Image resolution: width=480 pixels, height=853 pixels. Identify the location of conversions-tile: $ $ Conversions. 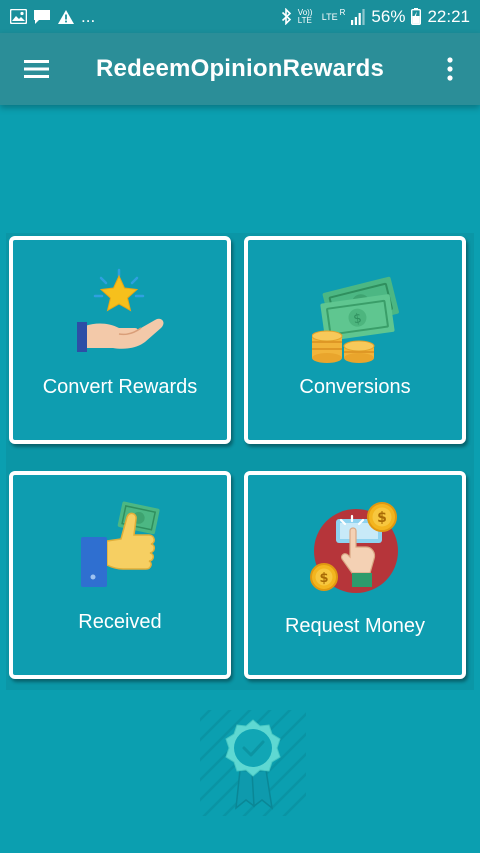
(355, 340).